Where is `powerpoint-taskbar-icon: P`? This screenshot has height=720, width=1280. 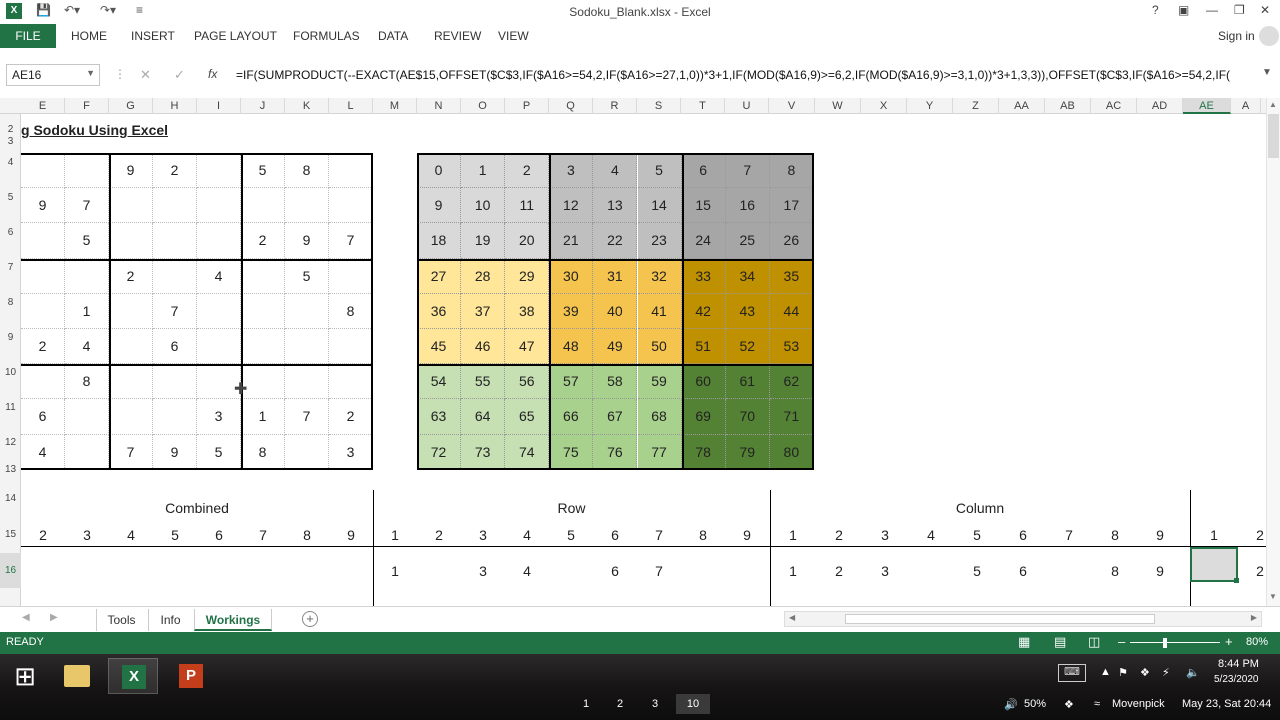 powerpoint-taskbar-icon: P is located at coordinates (191, 676).